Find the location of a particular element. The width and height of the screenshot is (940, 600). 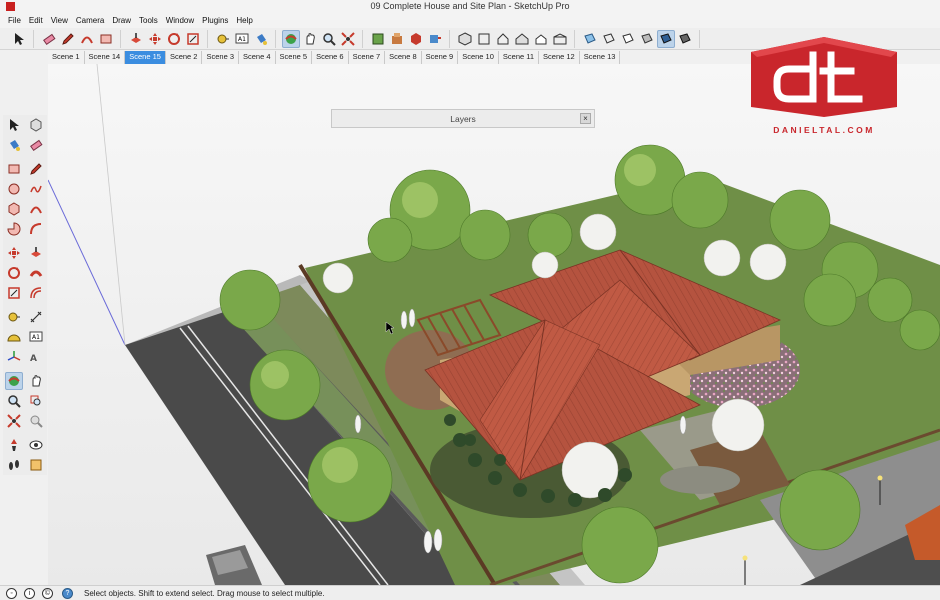

scene-tab-15: Scene 15 is located at coordinates (145, 57).